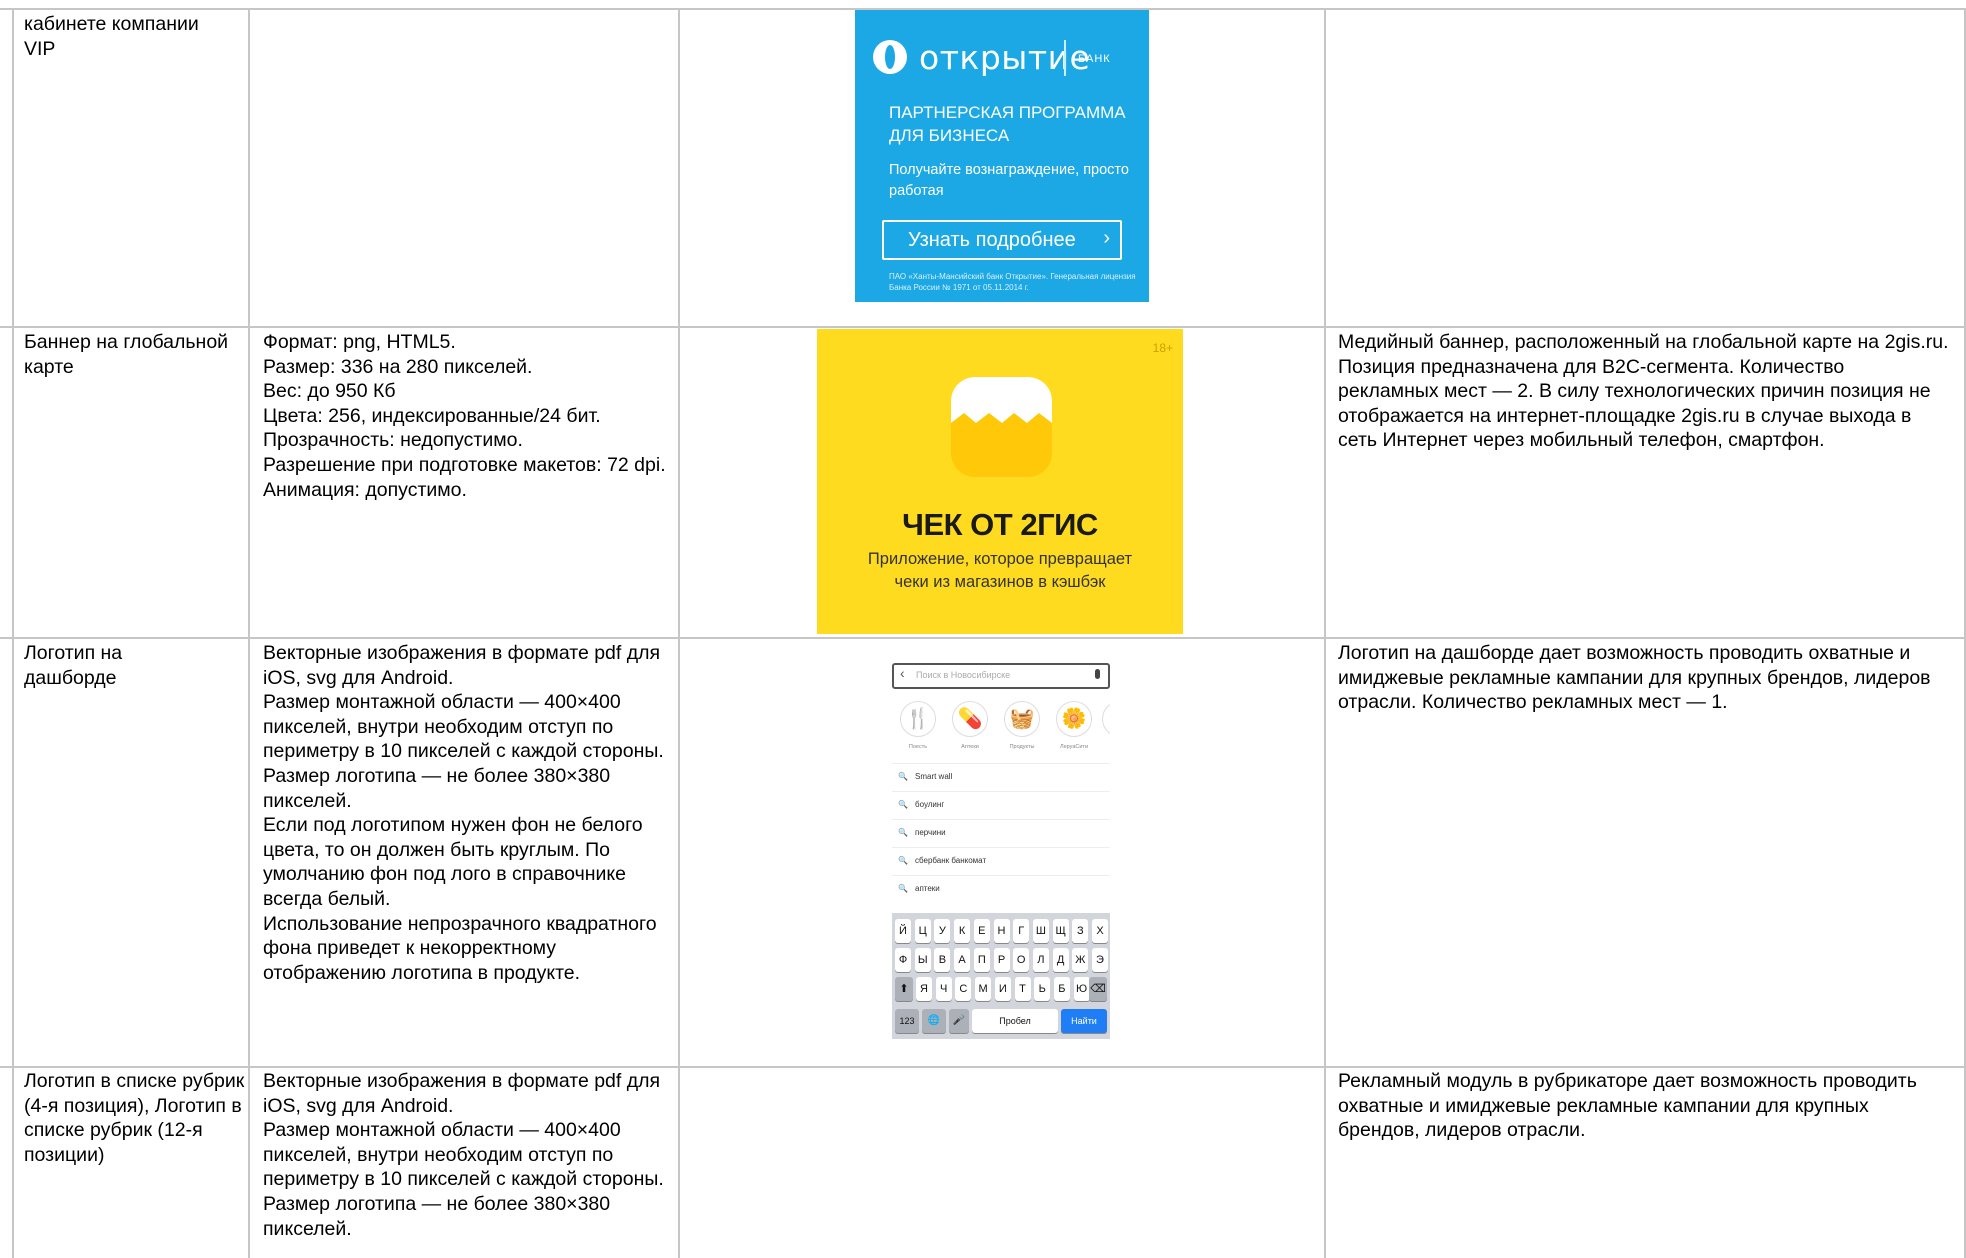 The image size is (1966, 1258). I want to click on more-category-icon, so click(1106, 719).